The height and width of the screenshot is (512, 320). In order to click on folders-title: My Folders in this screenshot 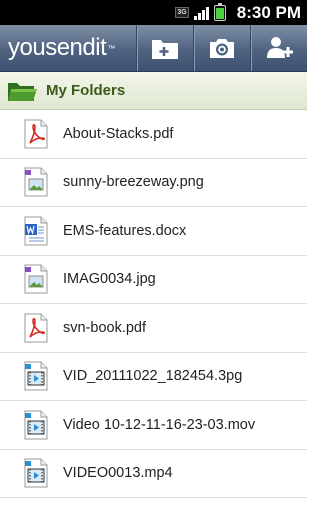, I will do `click(86, 90)`.